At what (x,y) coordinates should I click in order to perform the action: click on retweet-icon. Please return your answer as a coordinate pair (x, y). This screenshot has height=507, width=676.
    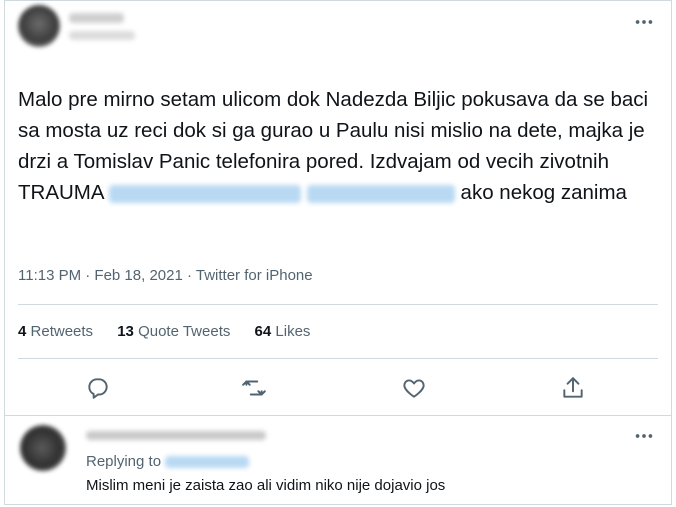
    Looking at the image, I should click on (254, 388).